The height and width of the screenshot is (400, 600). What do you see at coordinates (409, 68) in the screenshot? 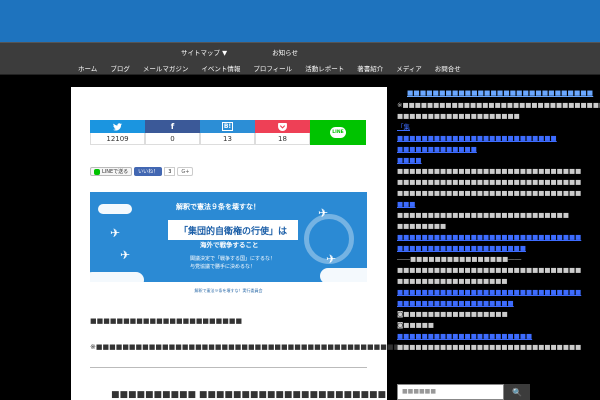
I see `nav-item: メディア` at bounding box center [409, 68].